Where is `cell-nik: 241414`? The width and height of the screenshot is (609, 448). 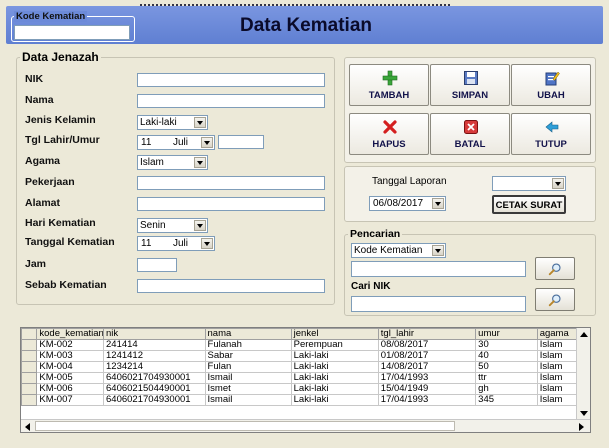 cell-nik: 241414 is located at coordinates (154, 345).